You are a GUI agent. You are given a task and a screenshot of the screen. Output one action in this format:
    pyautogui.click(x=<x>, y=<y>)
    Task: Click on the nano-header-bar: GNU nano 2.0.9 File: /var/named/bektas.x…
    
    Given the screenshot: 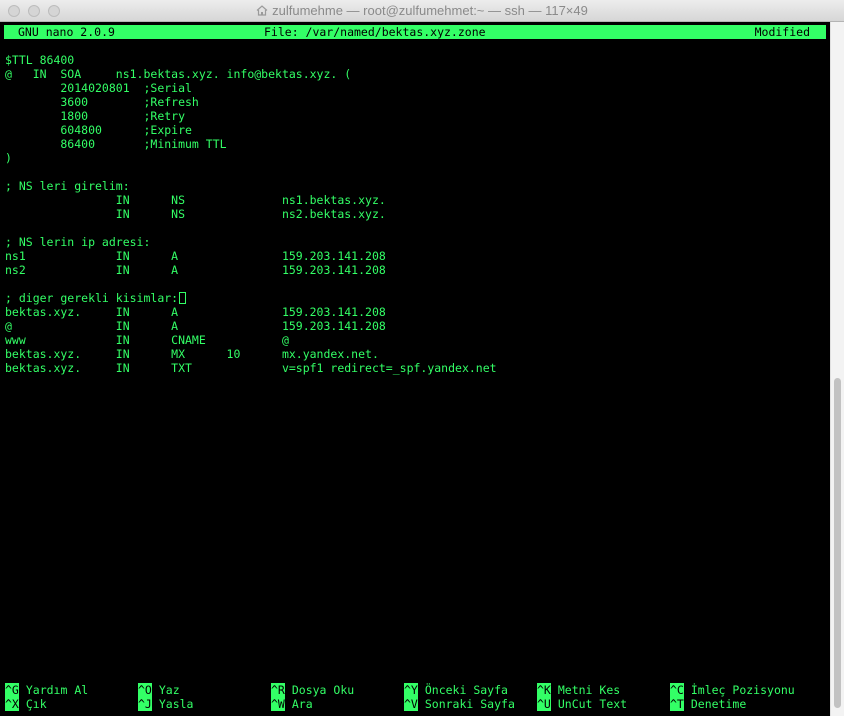 What is the action you would take?
    pyautogui.click(x=415, y=32)
    